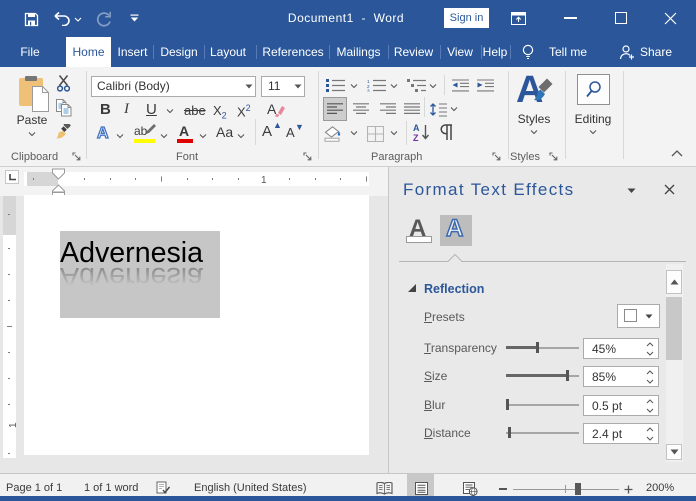  I want to click on svg-text: Z, so click(416, 137).